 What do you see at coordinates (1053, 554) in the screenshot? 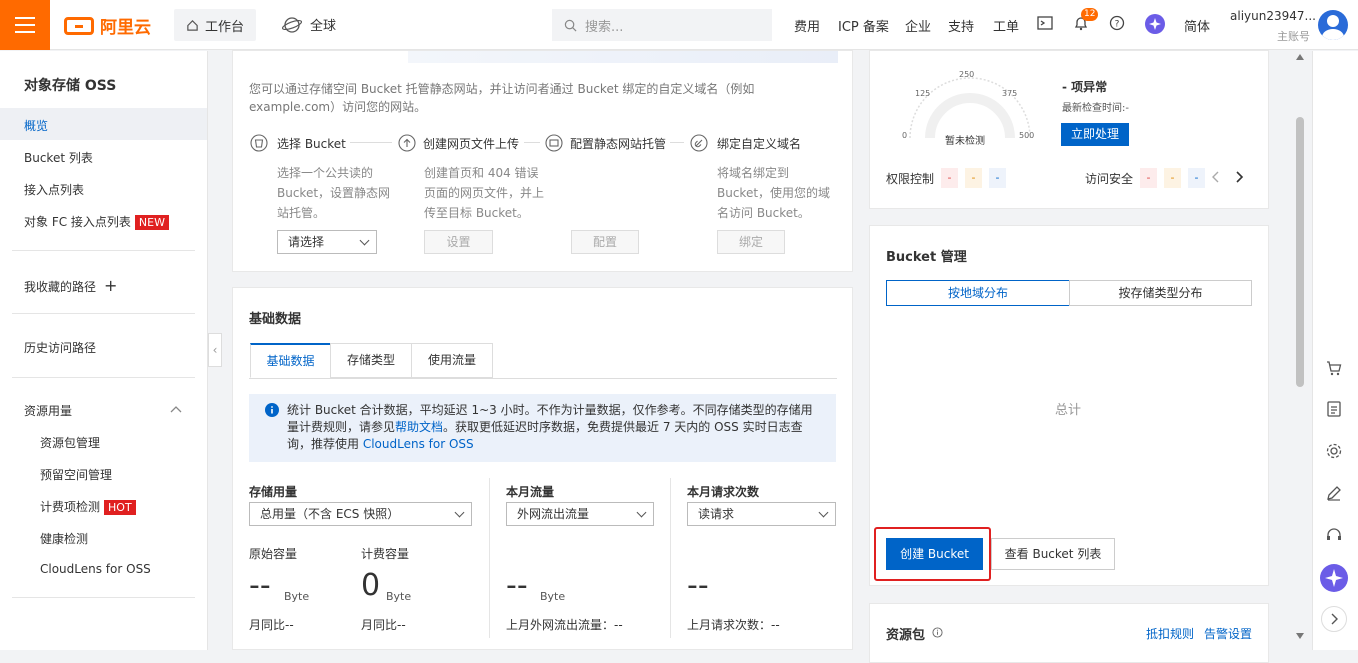
I see `view-bucket-list-button: 查看 Bucket 列表` at bounding box center [1053, 554].